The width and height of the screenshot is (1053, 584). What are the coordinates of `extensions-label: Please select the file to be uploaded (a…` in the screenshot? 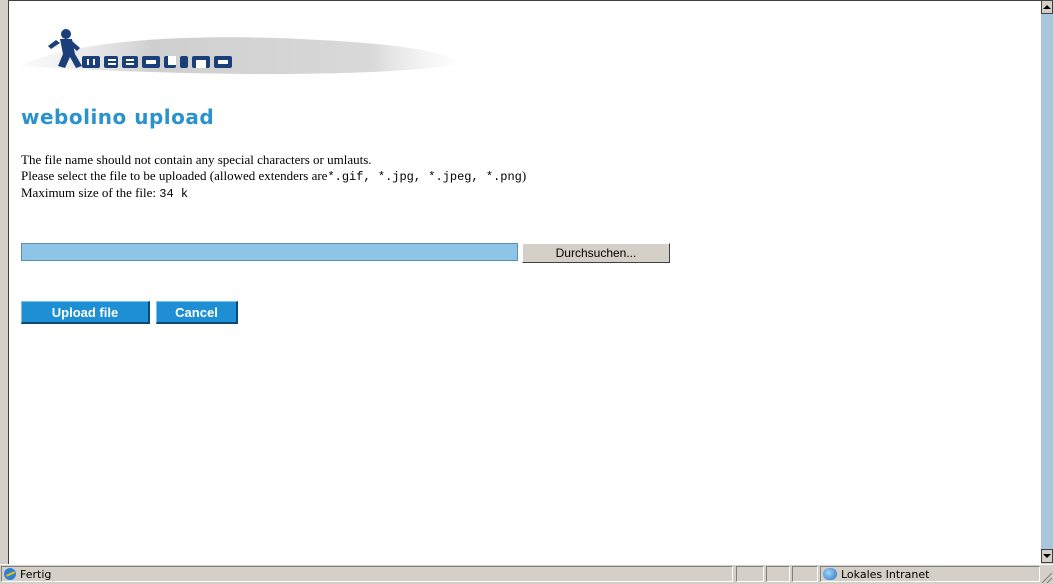 It's located at (174, 175).